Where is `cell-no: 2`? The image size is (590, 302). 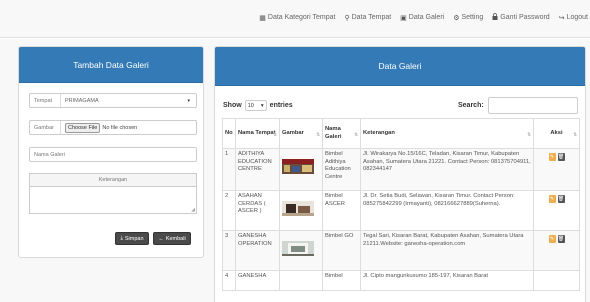
cell-no: 2 is located at coordinates (229, 210).